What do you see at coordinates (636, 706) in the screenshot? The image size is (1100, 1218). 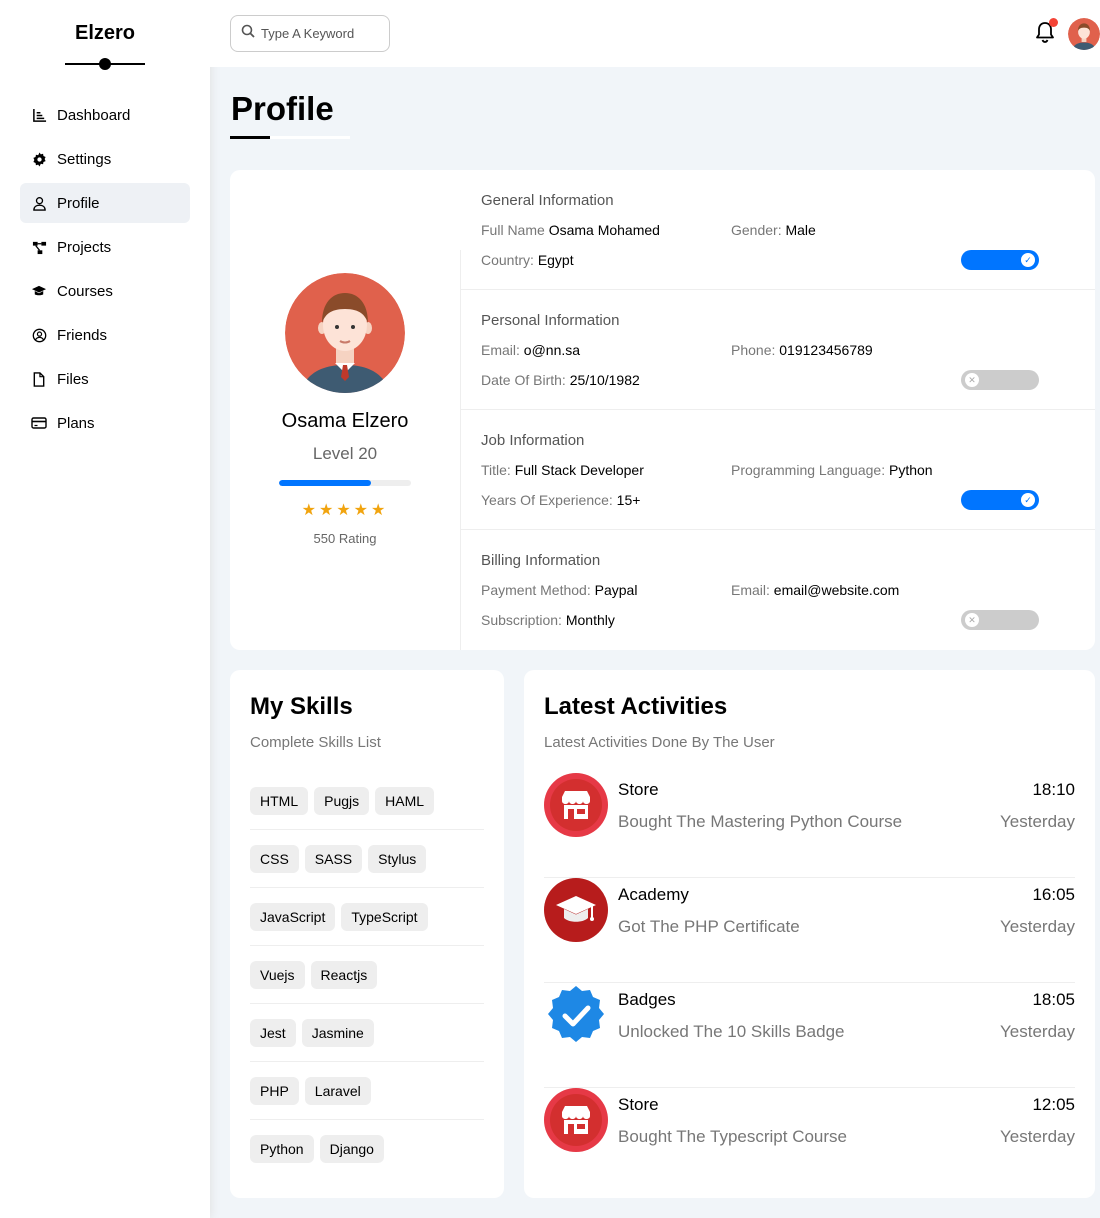 I see `activities-title: Latest Activities` at bounding box center [636, 706].